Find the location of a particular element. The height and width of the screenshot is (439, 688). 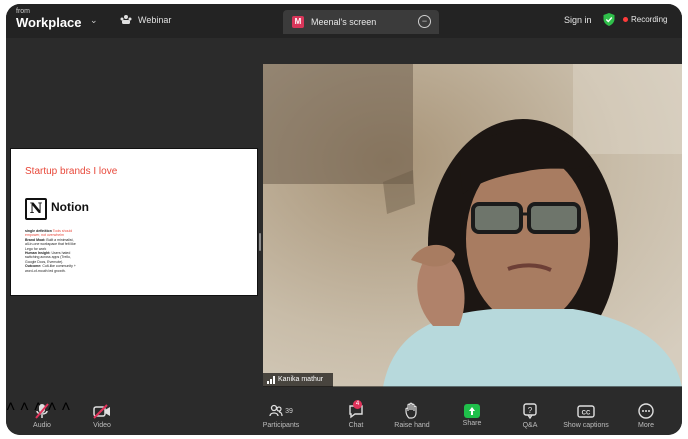

recording-label: Recording is located at coordinates (649, 19).